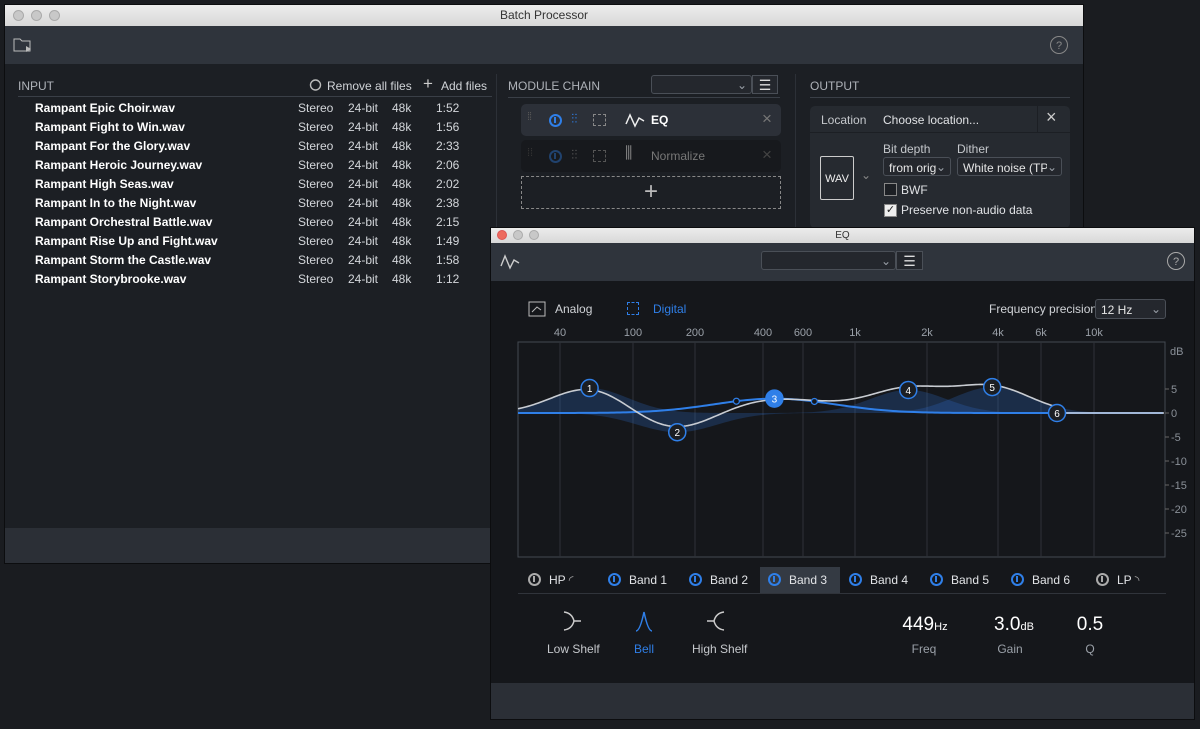 The height and width of the screenshot is (729, 1200). Describe the element at coordinates (402, 146) in the screenshot. I see `file-rate: 48k` at that location.